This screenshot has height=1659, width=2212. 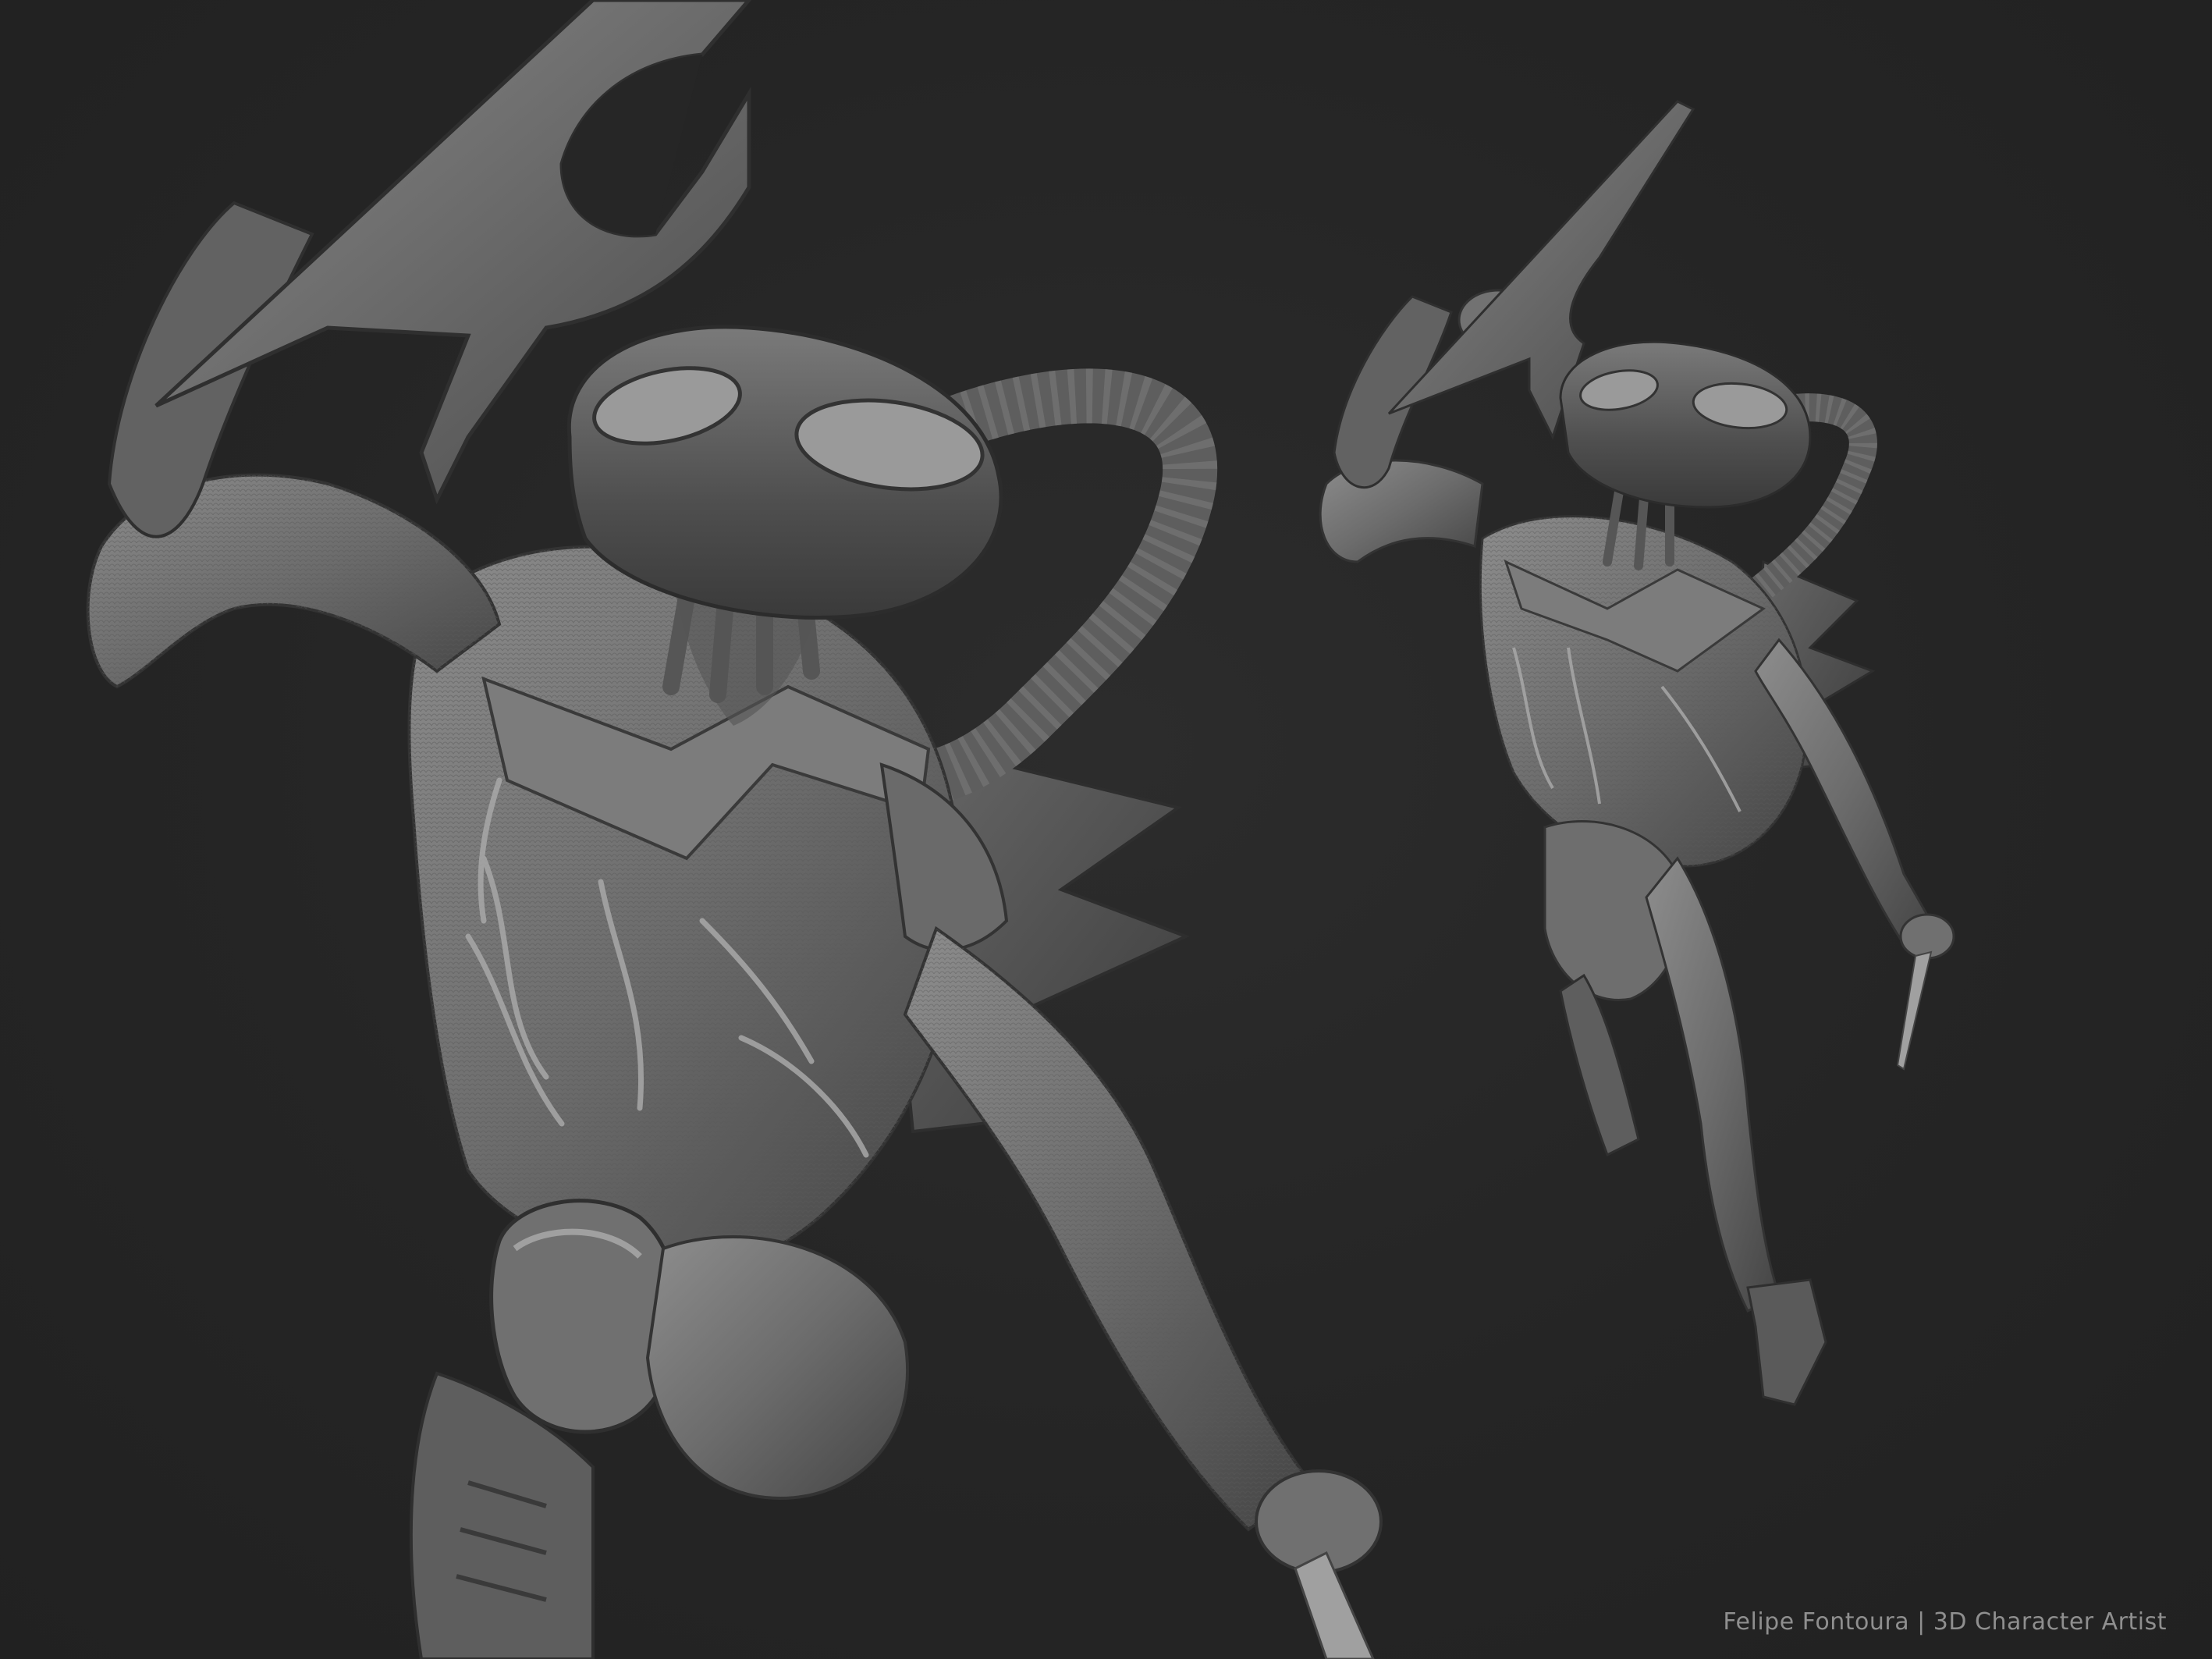 I want to click on small-back-leg, so click(x=1713, y=1084).